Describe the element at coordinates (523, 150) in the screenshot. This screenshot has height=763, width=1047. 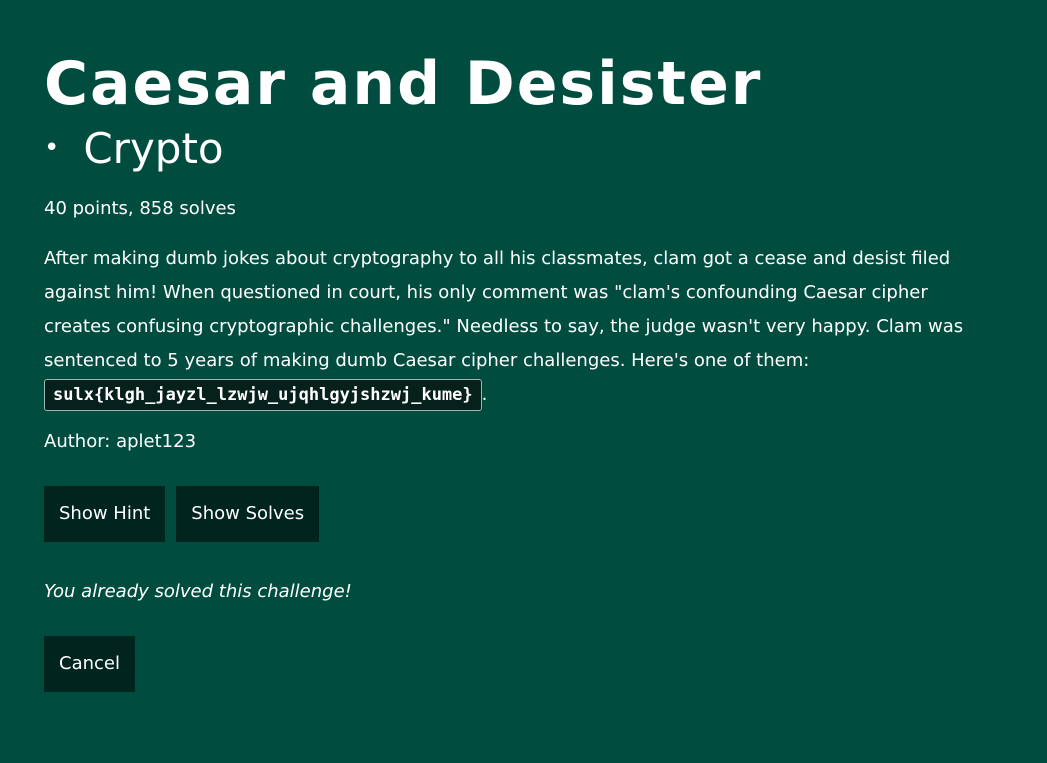
I see `category-line: • Crypto` at that location.